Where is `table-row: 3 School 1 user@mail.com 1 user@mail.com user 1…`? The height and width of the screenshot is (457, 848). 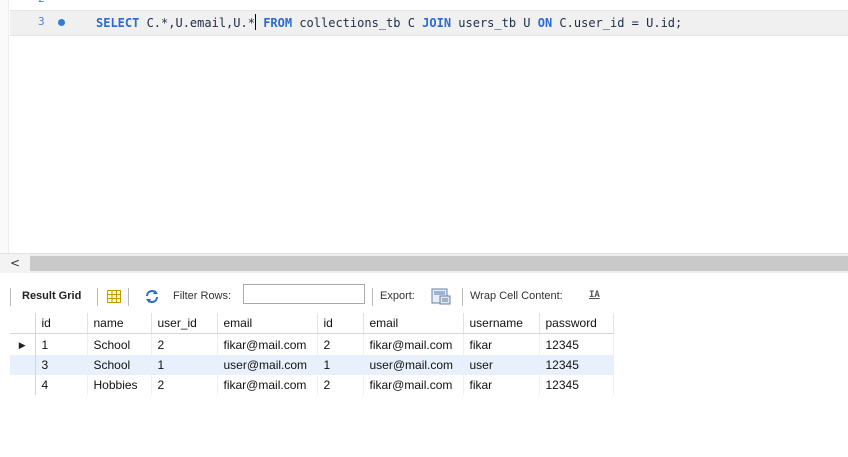
table-row: 3 School 1 user@mail.com 1 user@mail.com user 1… is located at coordinates (312, 365).